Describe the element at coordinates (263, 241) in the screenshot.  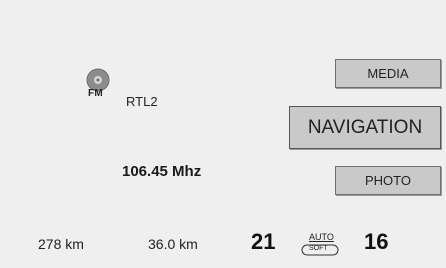
I see `temperature-left: 21` at that location.